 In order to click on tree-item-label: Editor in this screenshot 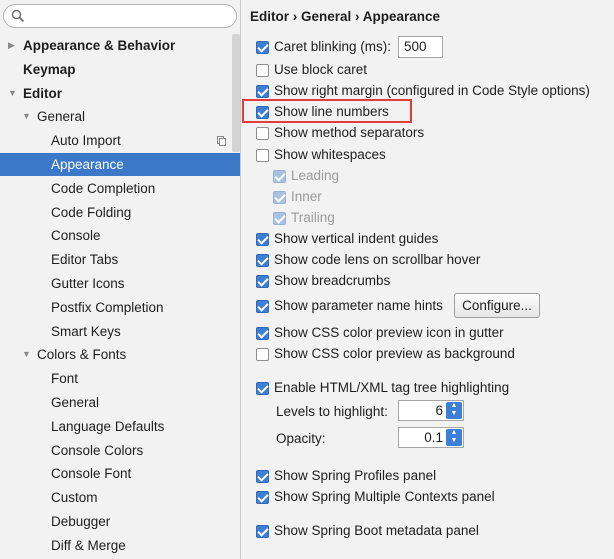, I will do `click(42, 93)`.